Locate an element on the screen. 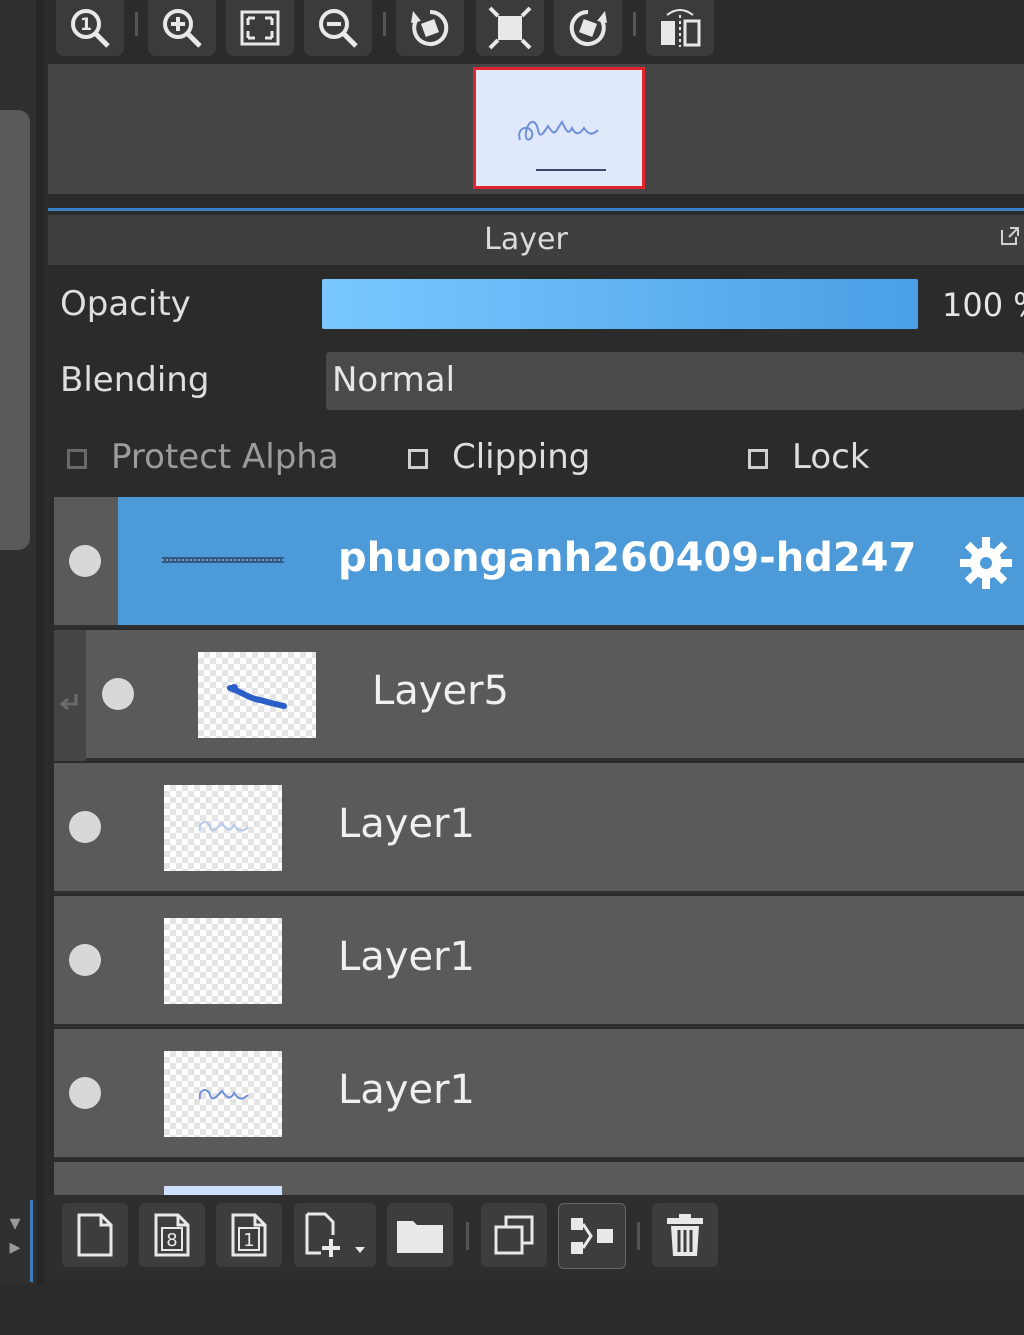 The height and width of the screenshot is (1335, 1024). opacity-label: Opacity is located at coordinates (125, 304).